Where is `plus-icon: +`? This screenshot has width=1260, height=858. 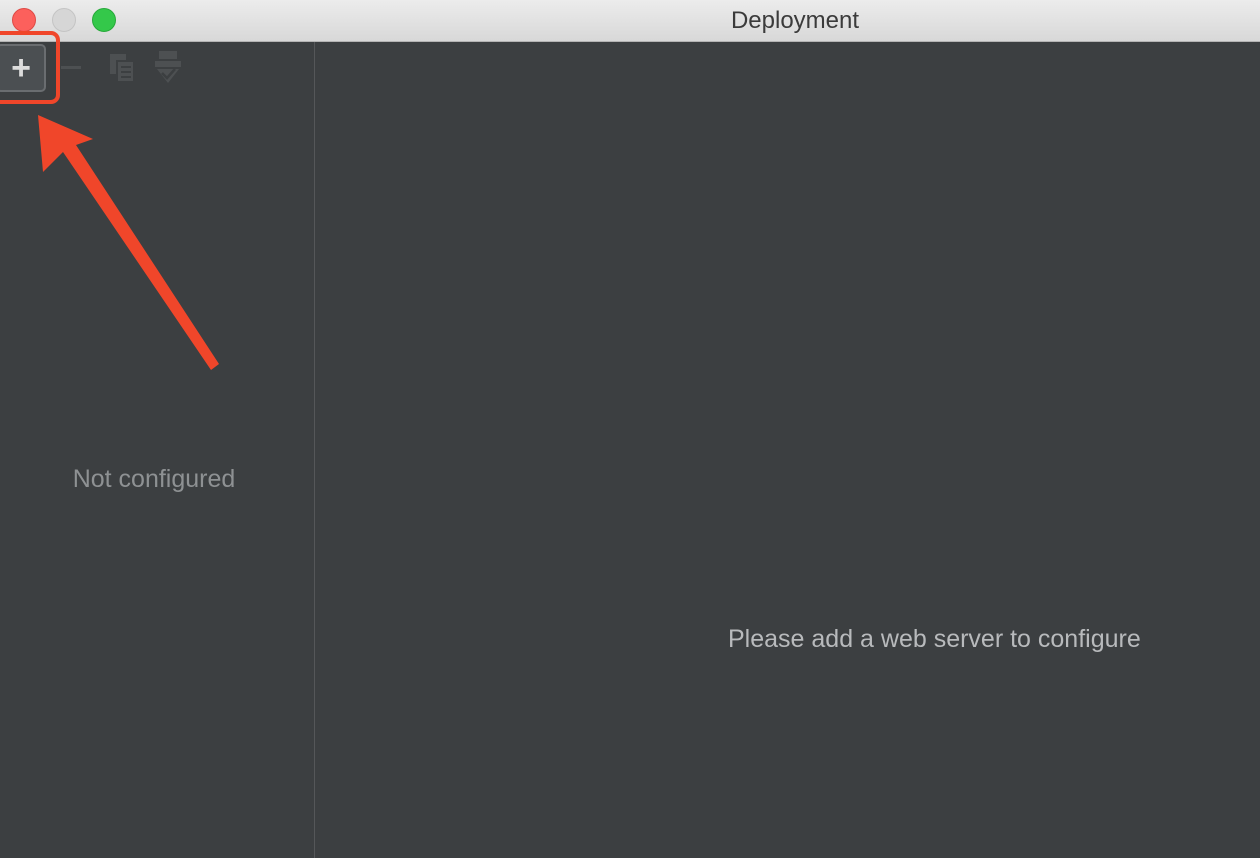 plus-icon: + is located at coordinates (21, 67).